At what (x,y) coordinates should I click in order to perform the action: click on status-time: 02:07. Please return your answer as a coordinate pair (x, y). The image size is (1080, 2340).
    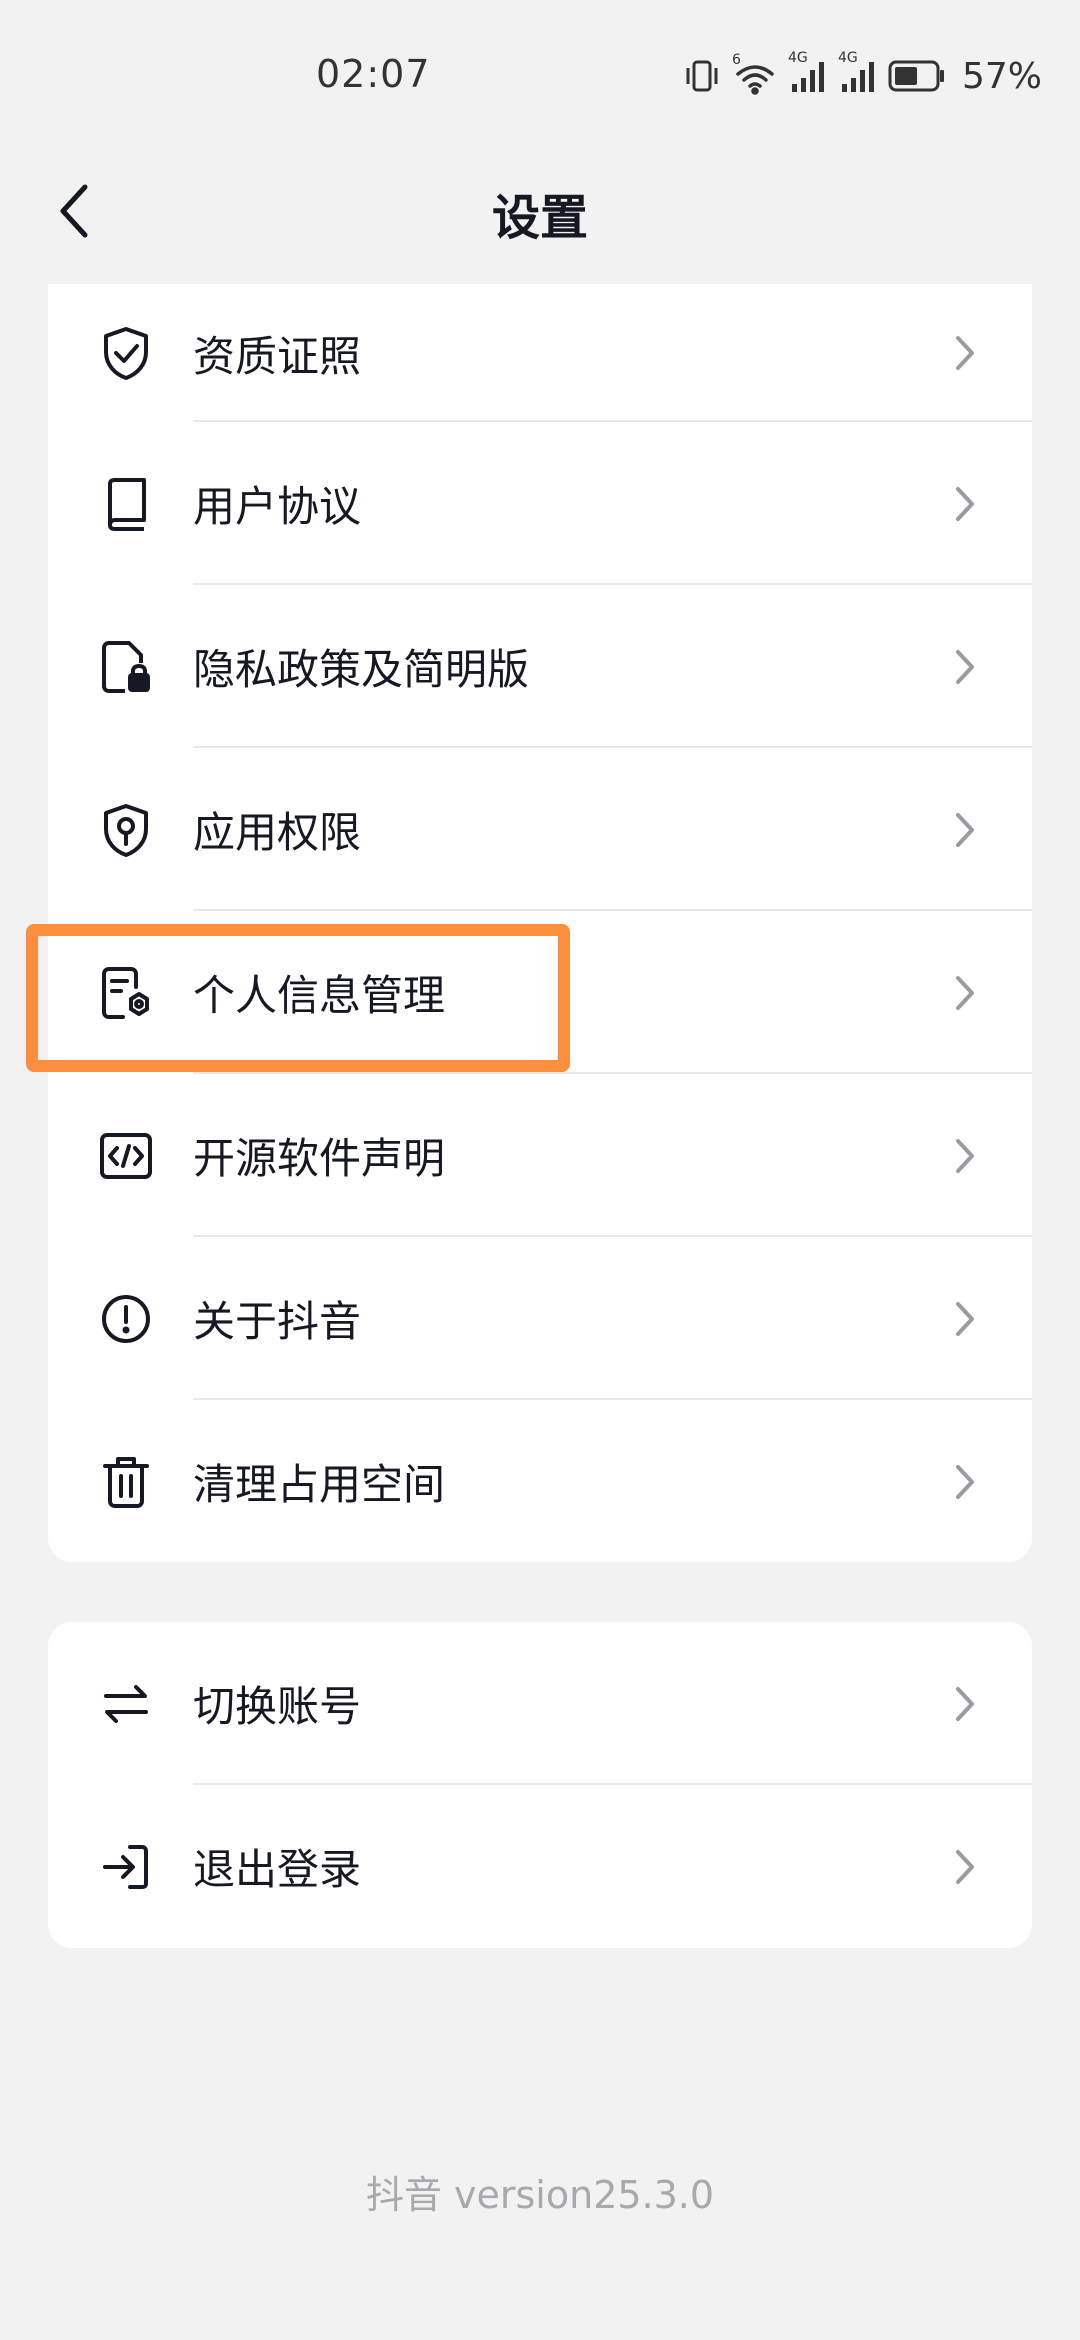
    Looking at the image, I should click on (373, 74).